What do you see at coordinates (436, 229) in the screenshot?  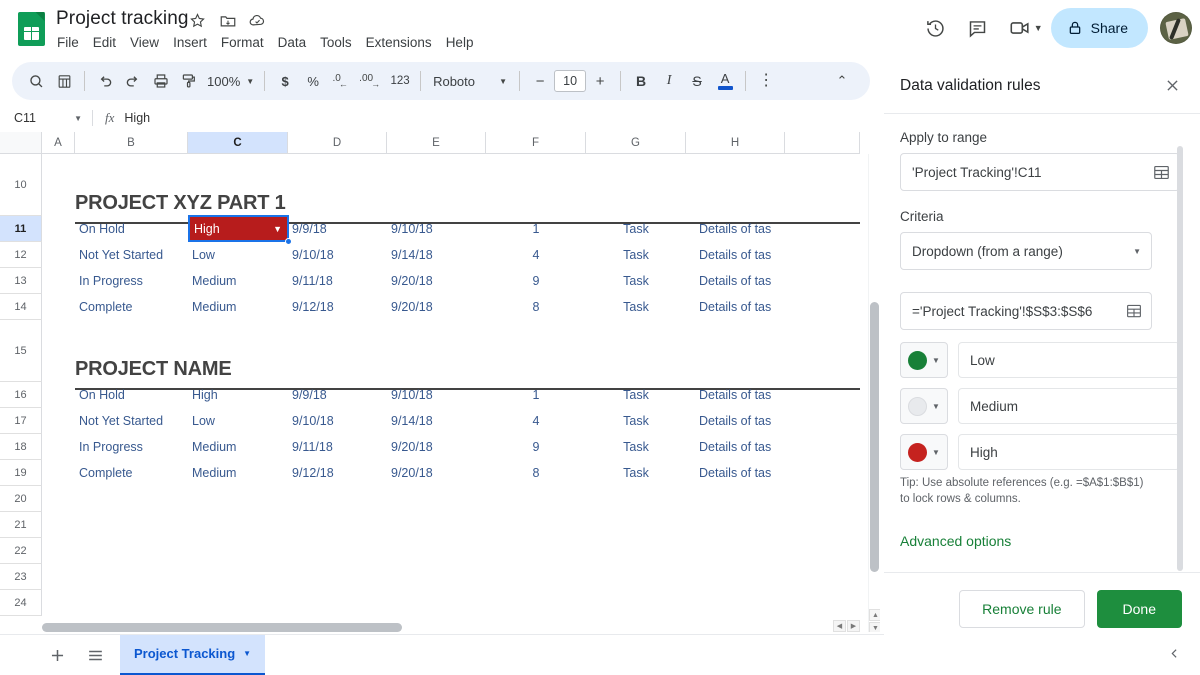 I see `cell-e11: 9/10/18` at bounding box center [436, 229].